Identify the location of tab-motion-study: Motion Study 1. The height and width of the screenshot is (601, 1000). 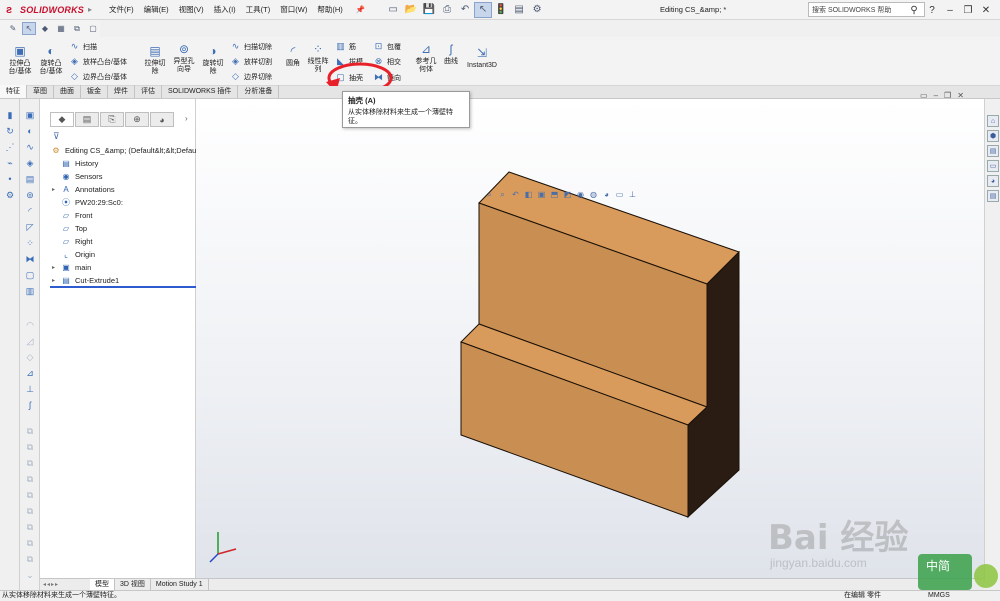
(180, 584).